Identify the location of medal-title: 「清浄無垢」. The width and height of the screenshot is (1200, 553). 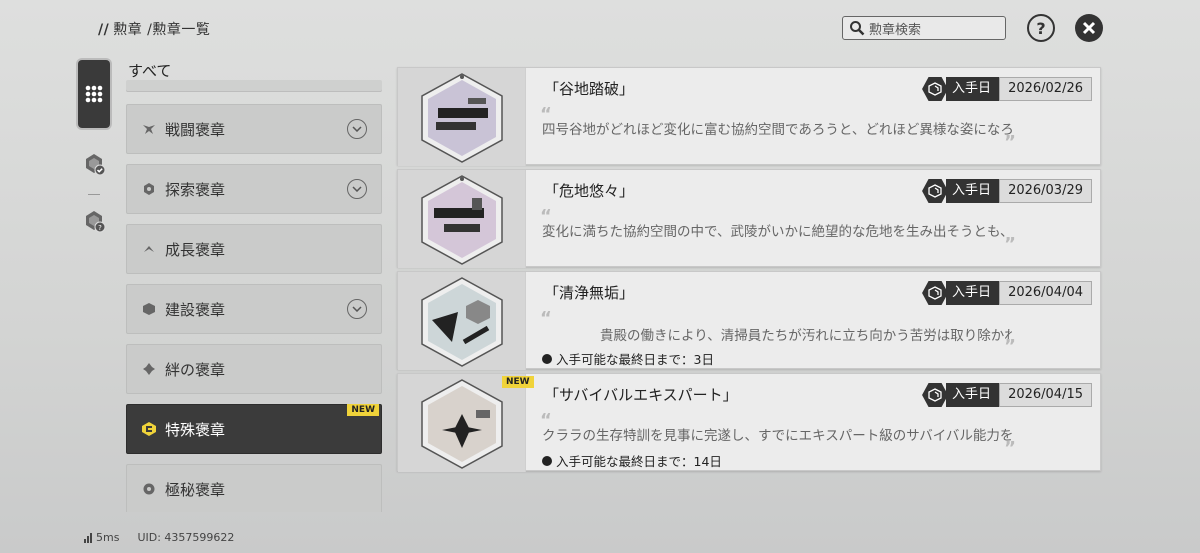
(589, 293).